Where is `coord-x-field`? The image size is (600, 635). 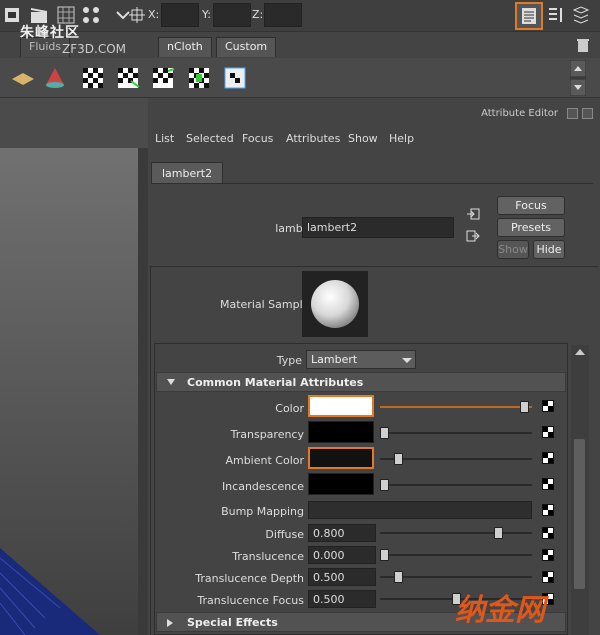 coord-x-field is located at coordinates (180, 15).